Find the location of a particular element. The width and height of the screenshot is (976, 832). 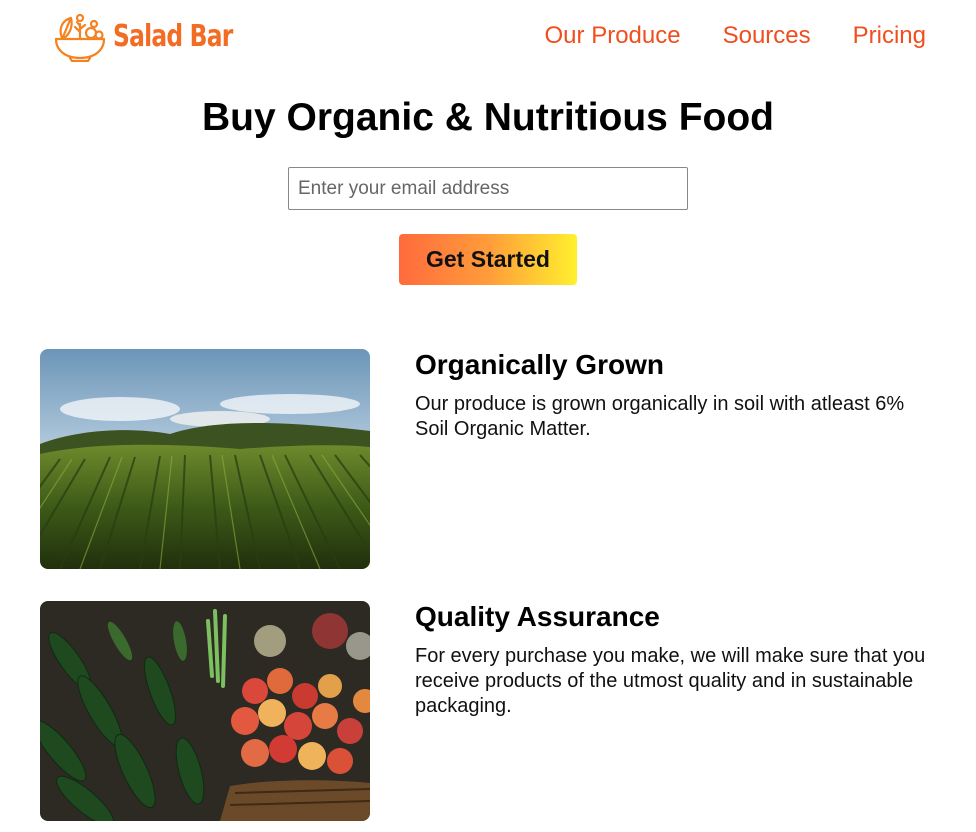

hero-title: Buy Organic & Nutritious Food is located at coordinates (488, 117).